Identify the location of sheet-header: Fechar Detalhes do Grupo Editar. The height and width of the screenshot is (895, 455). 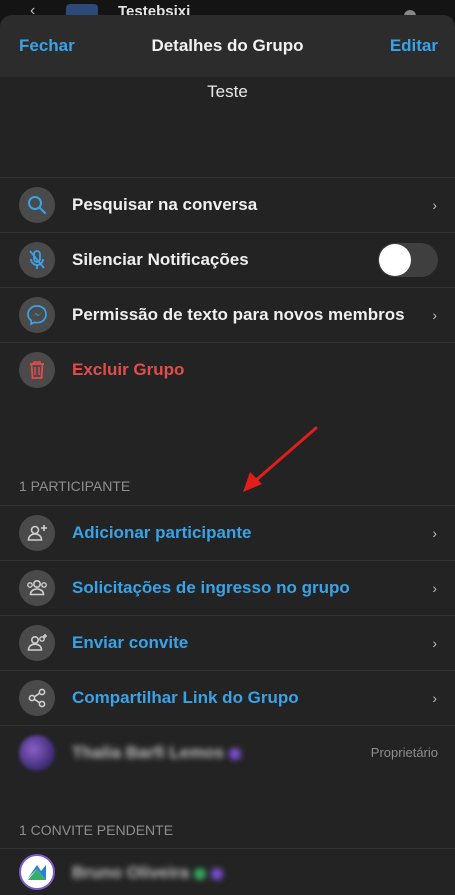
(227, 46).